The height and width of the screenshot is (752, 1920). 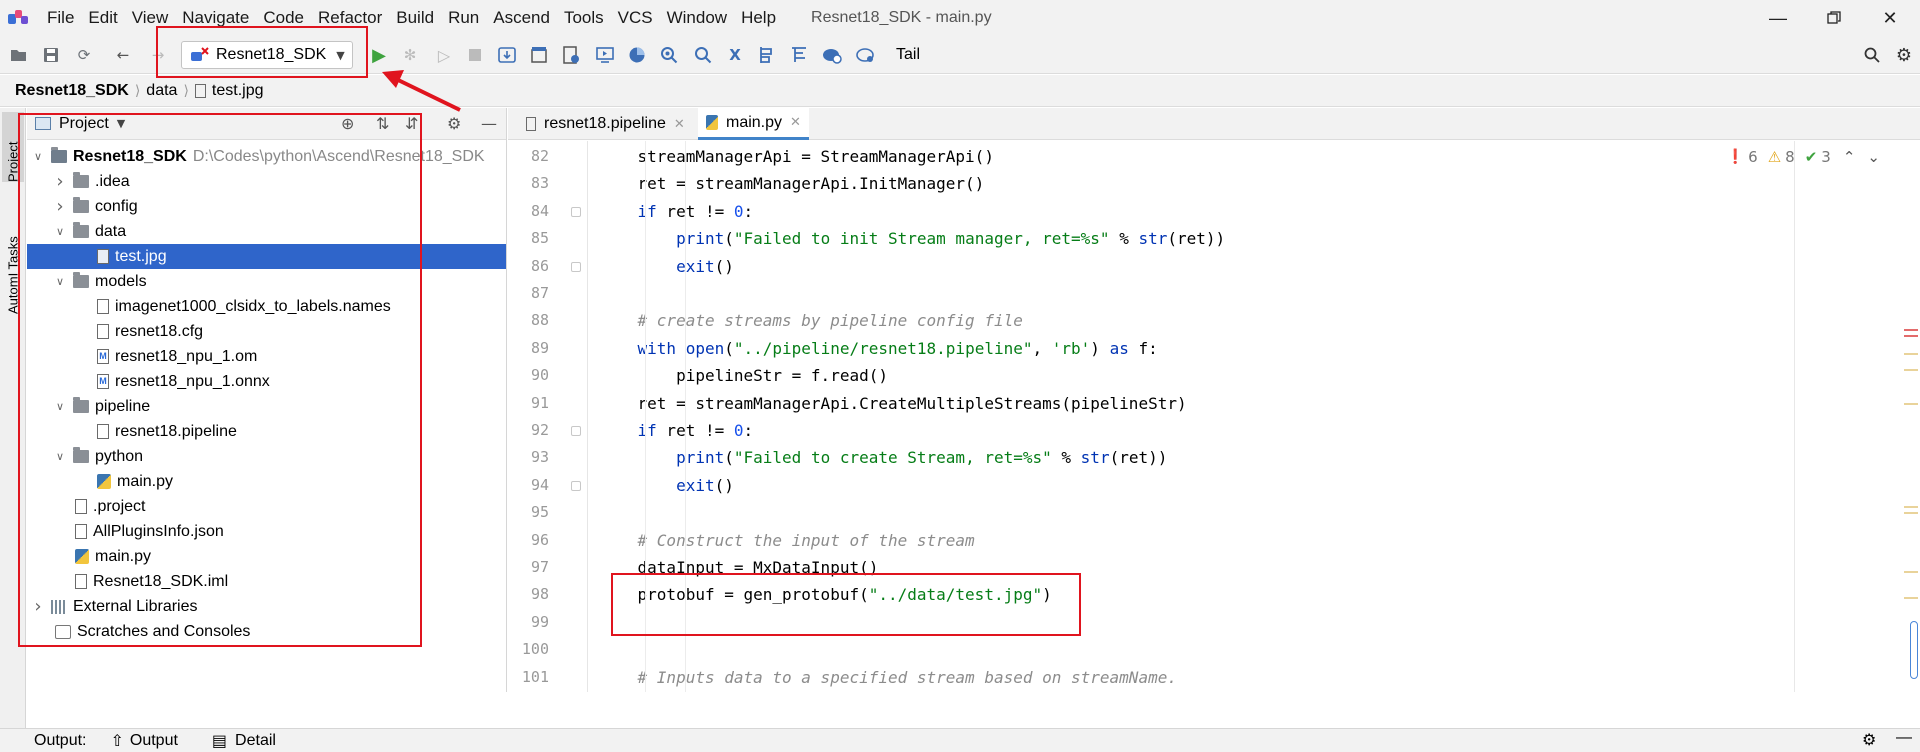 What do you see at coordinates (51, 55) in the screenshot?
I see `save-all-icon` at bounding box center [51, 55].